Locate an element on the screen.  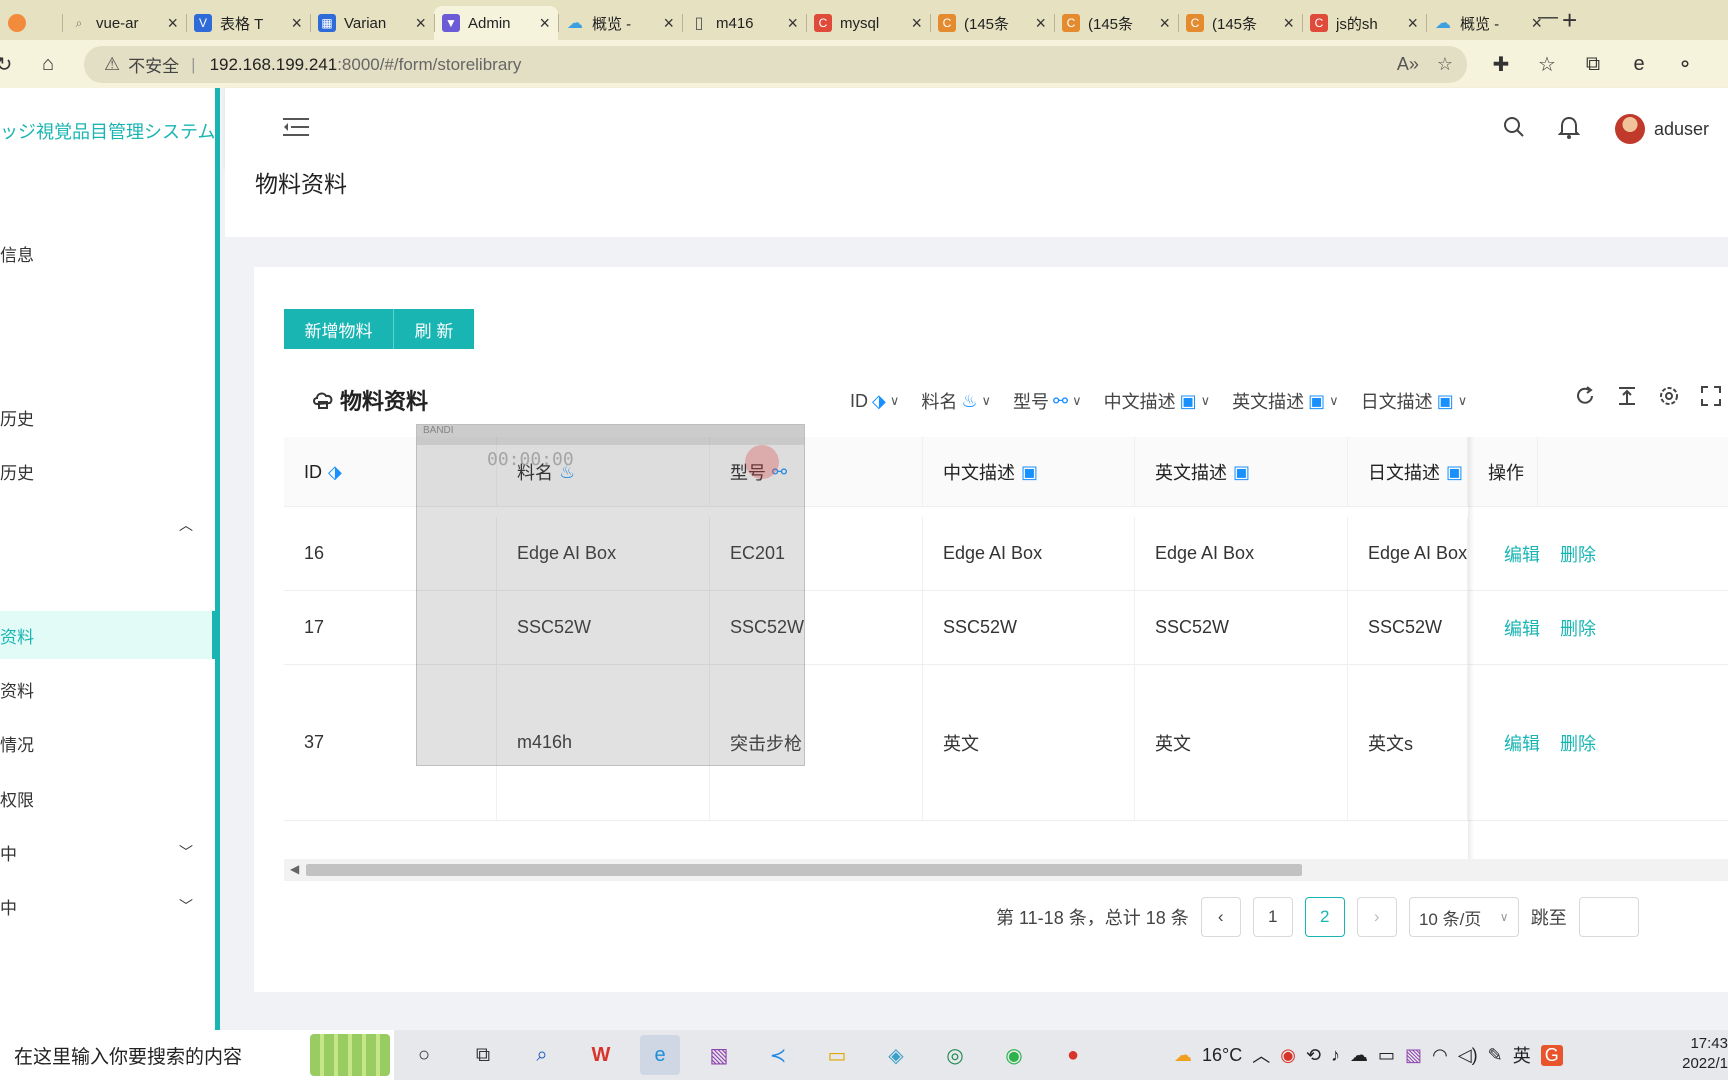
chevron-up-icon: ︿ is located at coordinates (1261, 1055).